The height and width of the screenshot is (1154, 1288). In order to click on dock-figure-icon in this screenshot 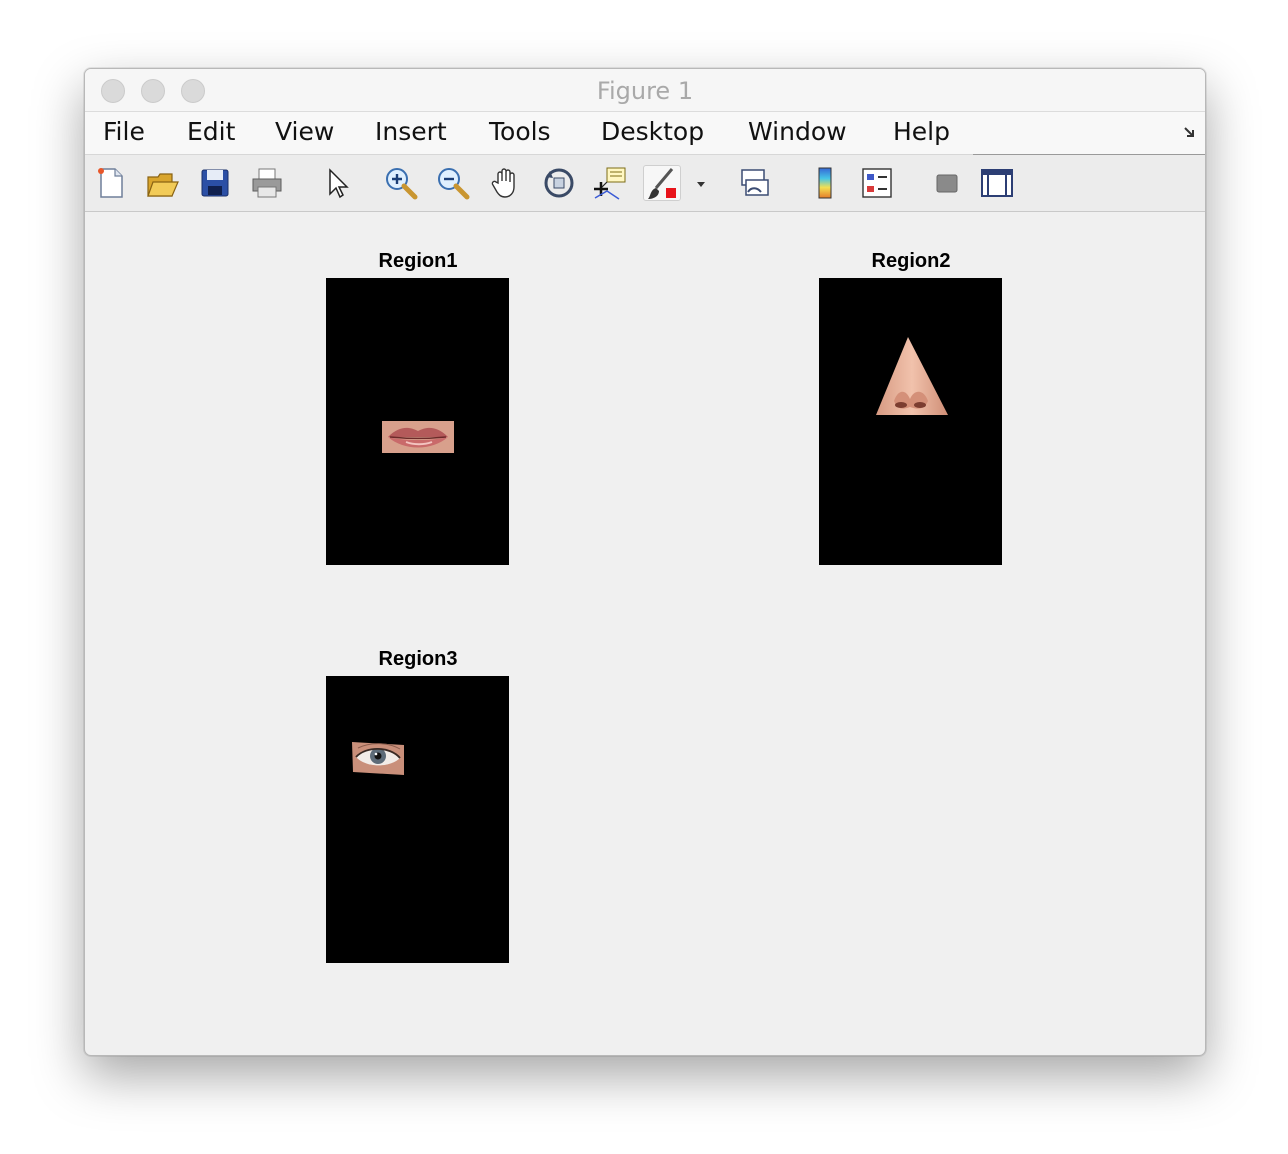, I will do `click(1190, 133)`.